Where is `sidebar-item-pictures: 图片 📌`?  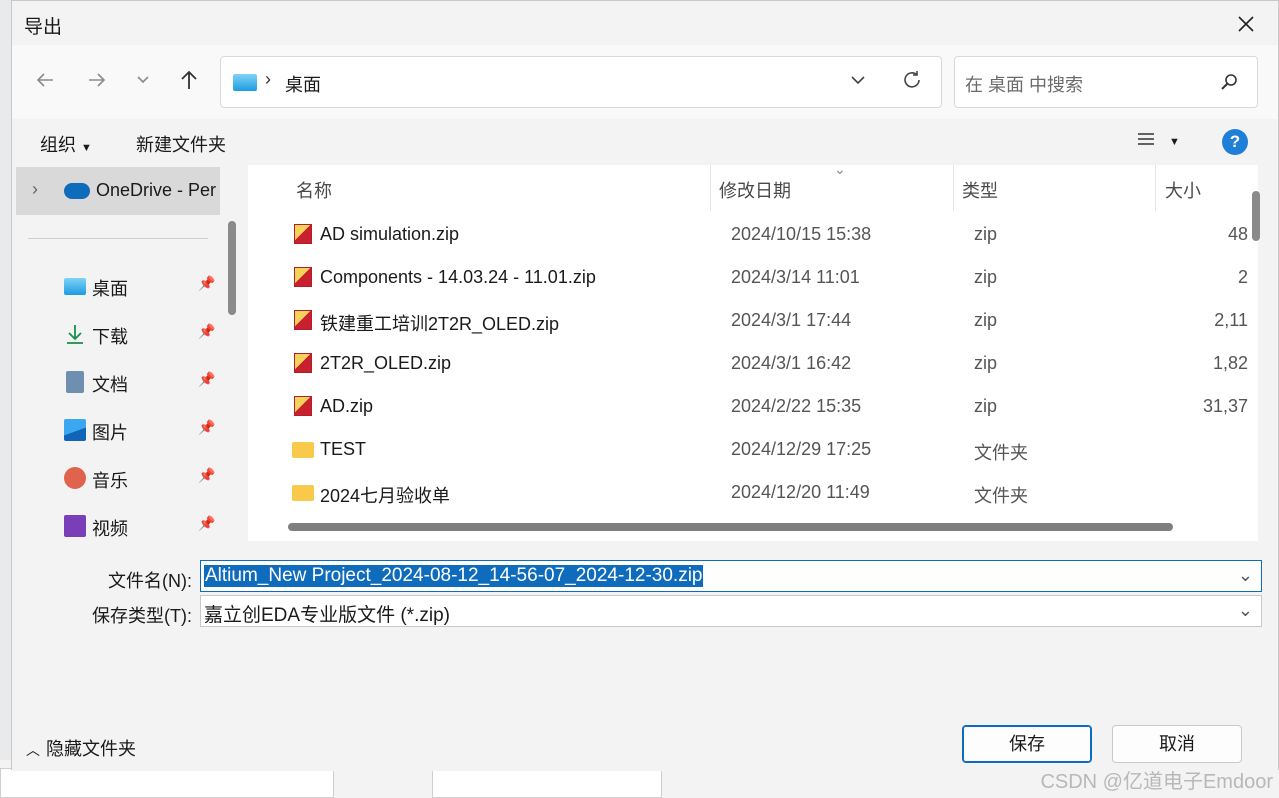 sidebar-item-pictures: 图片 📌 is located at coordinates (117, 431).